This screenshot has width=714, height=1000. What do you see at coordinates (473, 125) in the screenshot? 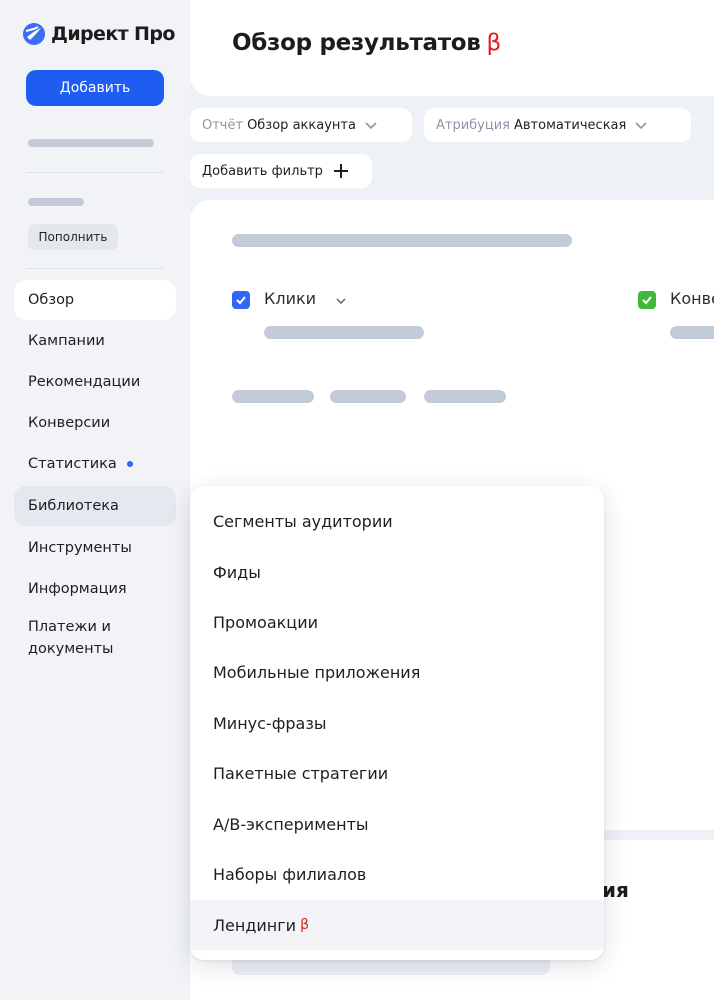
I see `attribution-filter-key: Атрибуция` at bounding box center [473, 125].